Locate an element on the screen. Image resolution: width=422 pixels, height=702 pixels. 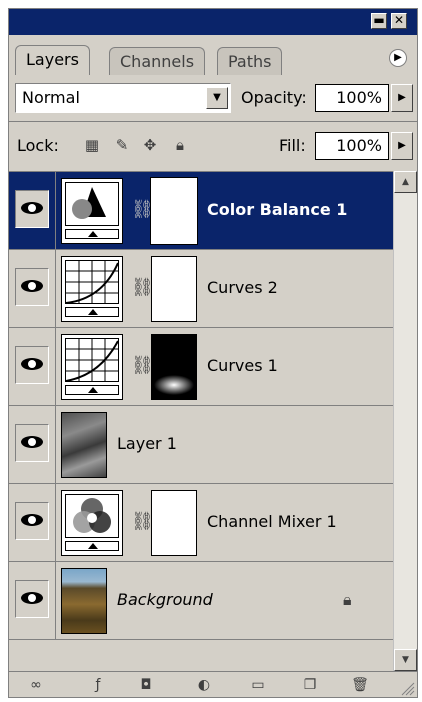
layer-row-curves-2: ⛓ Curves 2 is located at coordinates (201, 289).